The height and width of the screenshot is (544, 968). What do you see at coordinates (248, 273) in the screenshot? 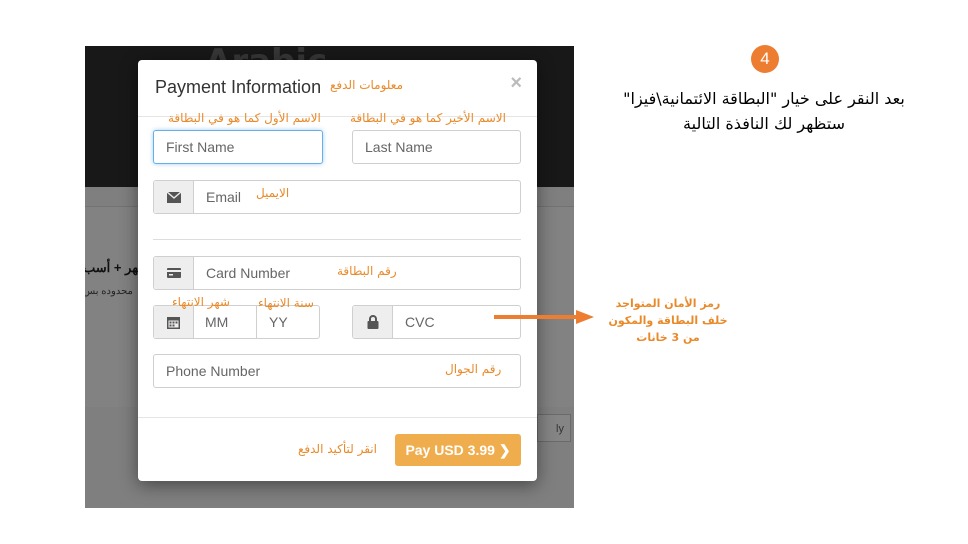
I see `card-number-placeholder: Card Number` at bounding box center [248, 273].